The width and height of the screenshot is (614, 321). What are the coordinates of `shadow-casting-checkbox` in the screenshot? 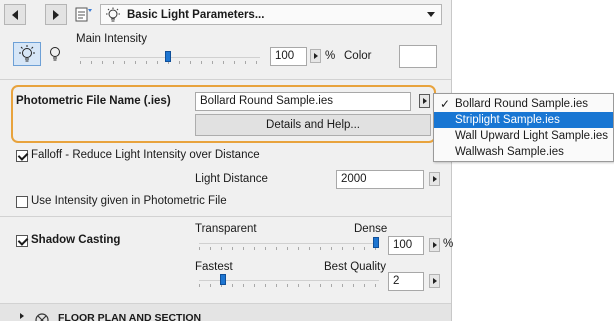 It's located at (22, 241).